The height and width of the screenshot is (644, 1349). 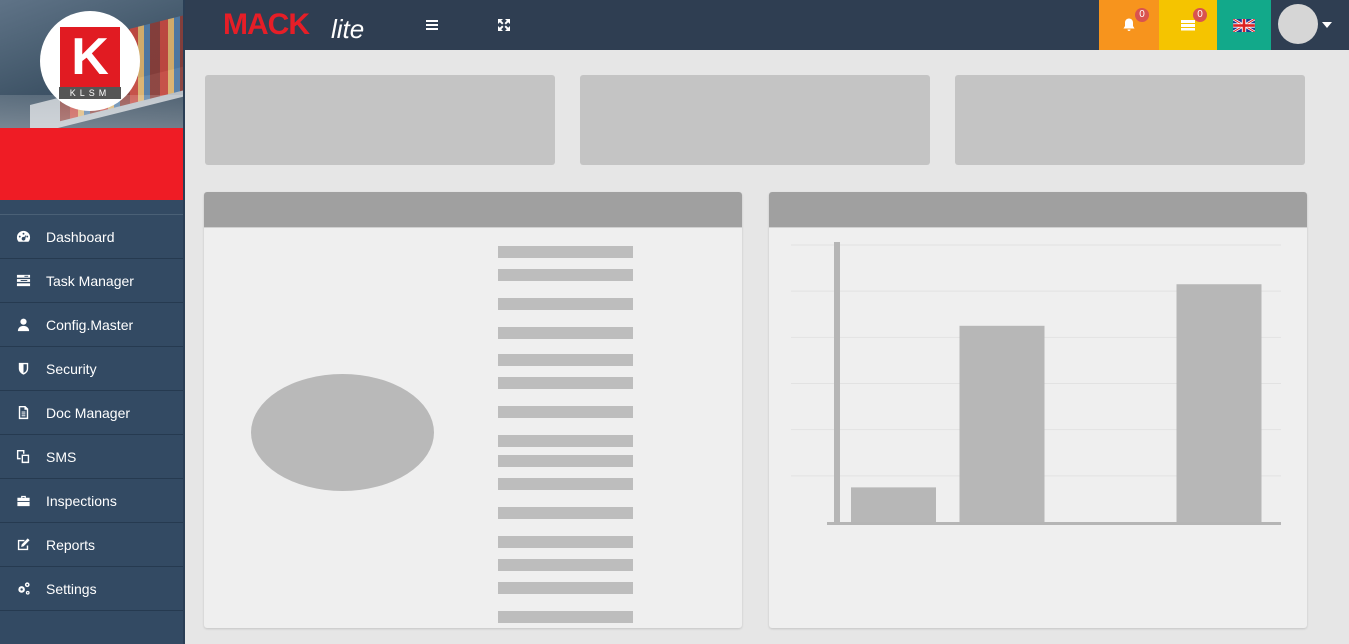 I want to click on sidebar-item-label: Reports, so click(x=71, y=544).